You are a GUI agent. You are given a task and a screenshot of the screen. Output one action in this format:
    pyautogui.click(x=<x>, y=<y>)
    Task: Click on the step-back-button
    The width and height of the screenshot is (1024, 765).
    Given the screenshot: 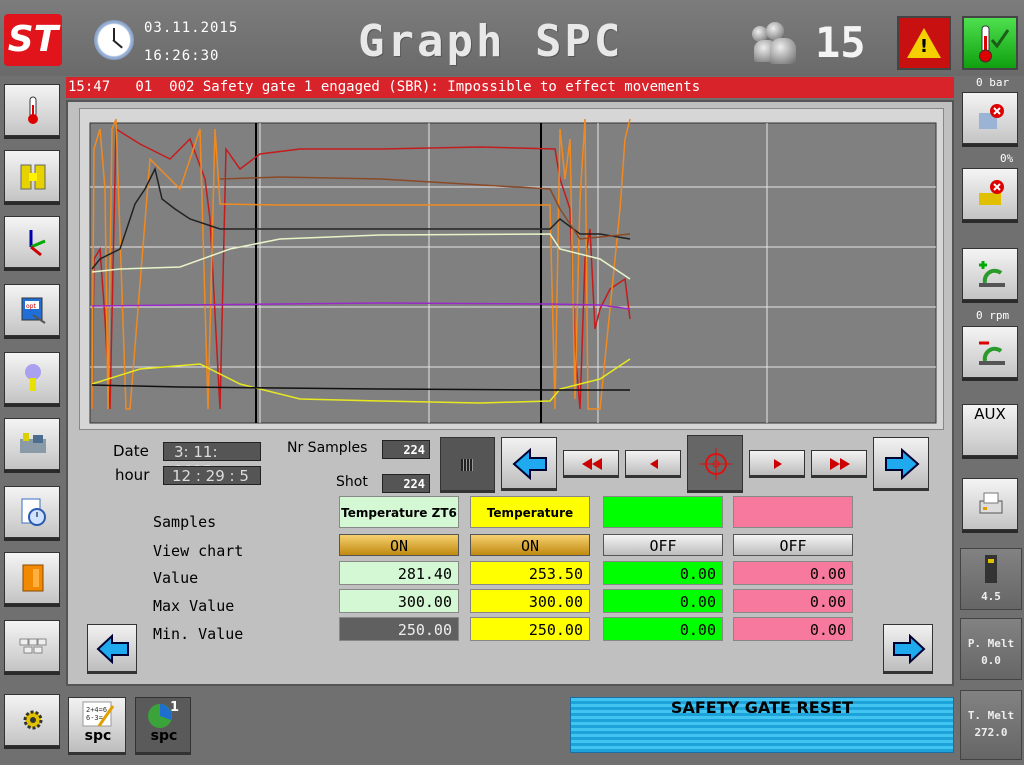 What is the action you would take?
    pyautogui.click(x=653, y=463)
    